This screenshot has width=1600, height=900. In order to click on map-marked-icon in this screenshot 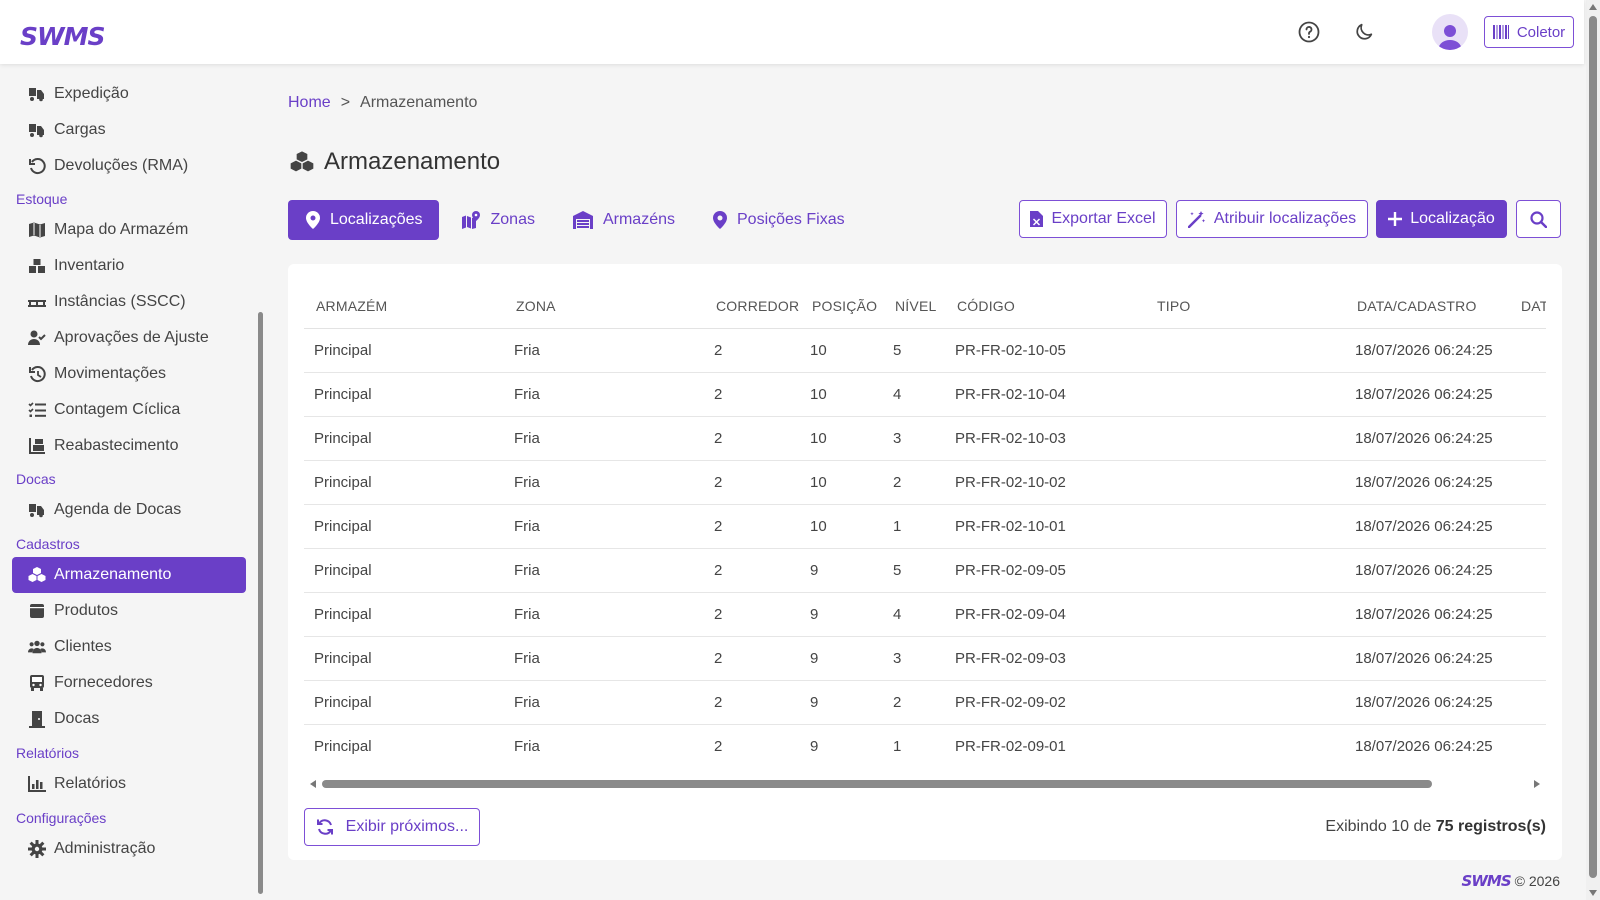, I will do `click(470, 220)`.